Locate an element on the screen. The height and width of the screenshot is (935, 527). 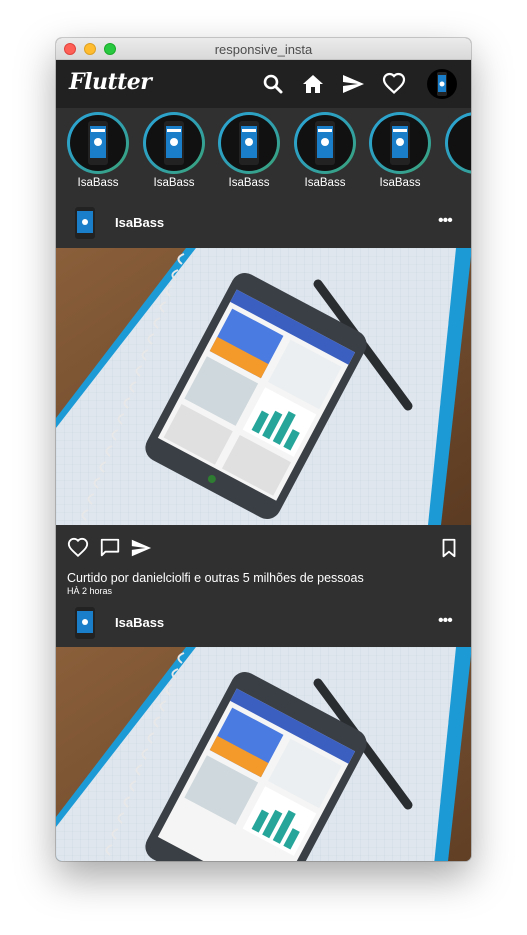
profile-avatar is located at coordinates (442, 84).